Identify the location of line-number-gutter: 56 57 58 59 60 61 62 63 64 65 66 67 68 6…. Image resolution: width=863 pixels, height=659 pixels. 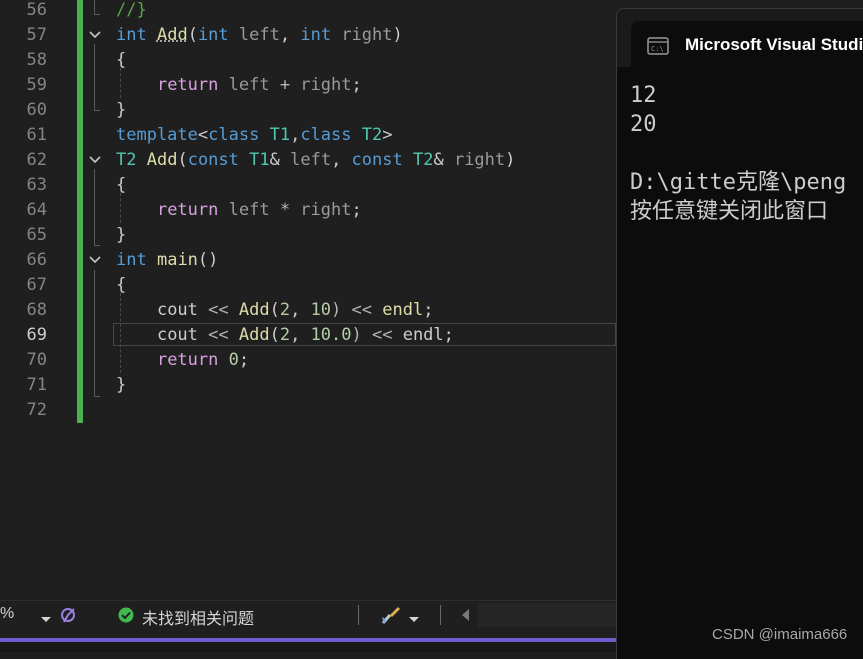
(30, 300).